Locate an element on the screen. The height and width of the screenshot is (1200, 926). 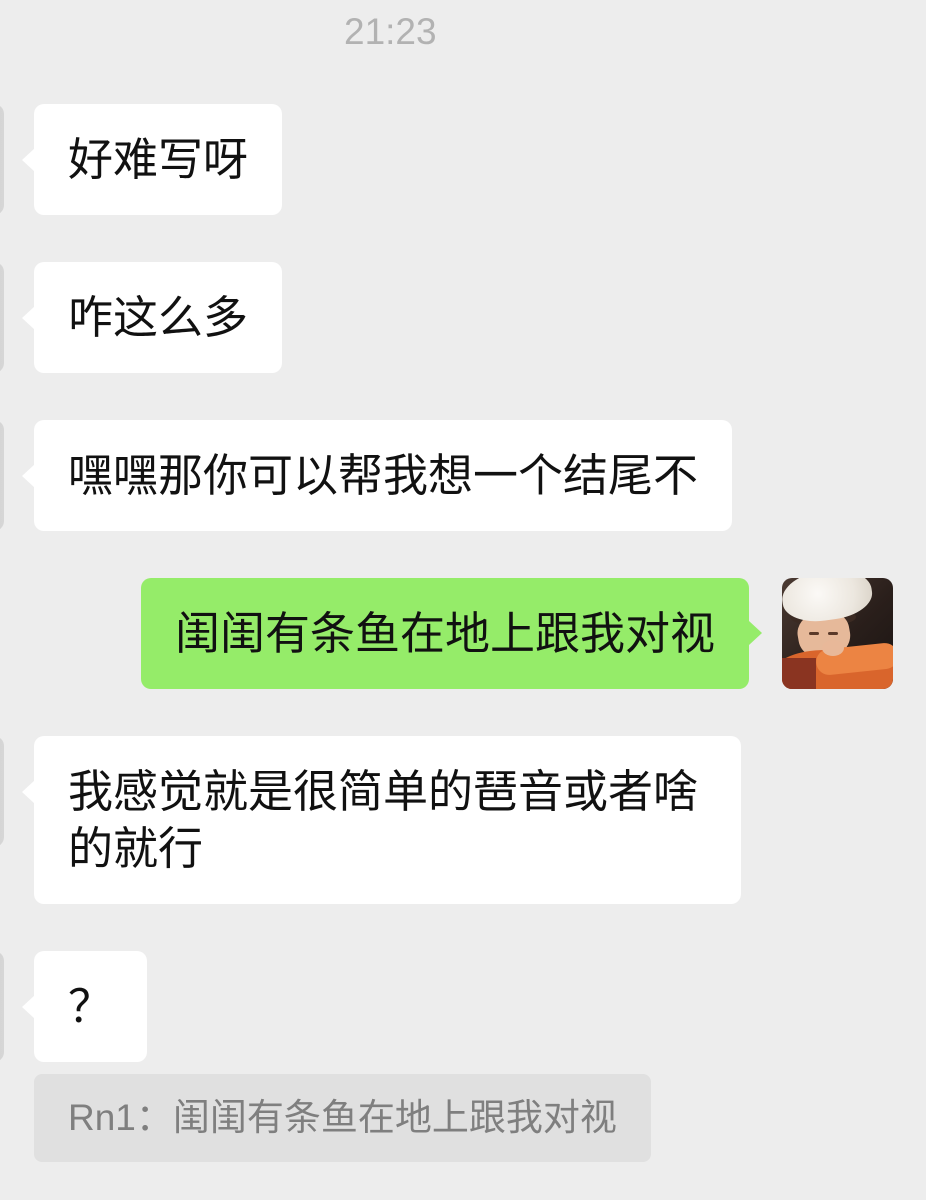
message-timestamp: 21:23 is located at coordinates (390, 31).